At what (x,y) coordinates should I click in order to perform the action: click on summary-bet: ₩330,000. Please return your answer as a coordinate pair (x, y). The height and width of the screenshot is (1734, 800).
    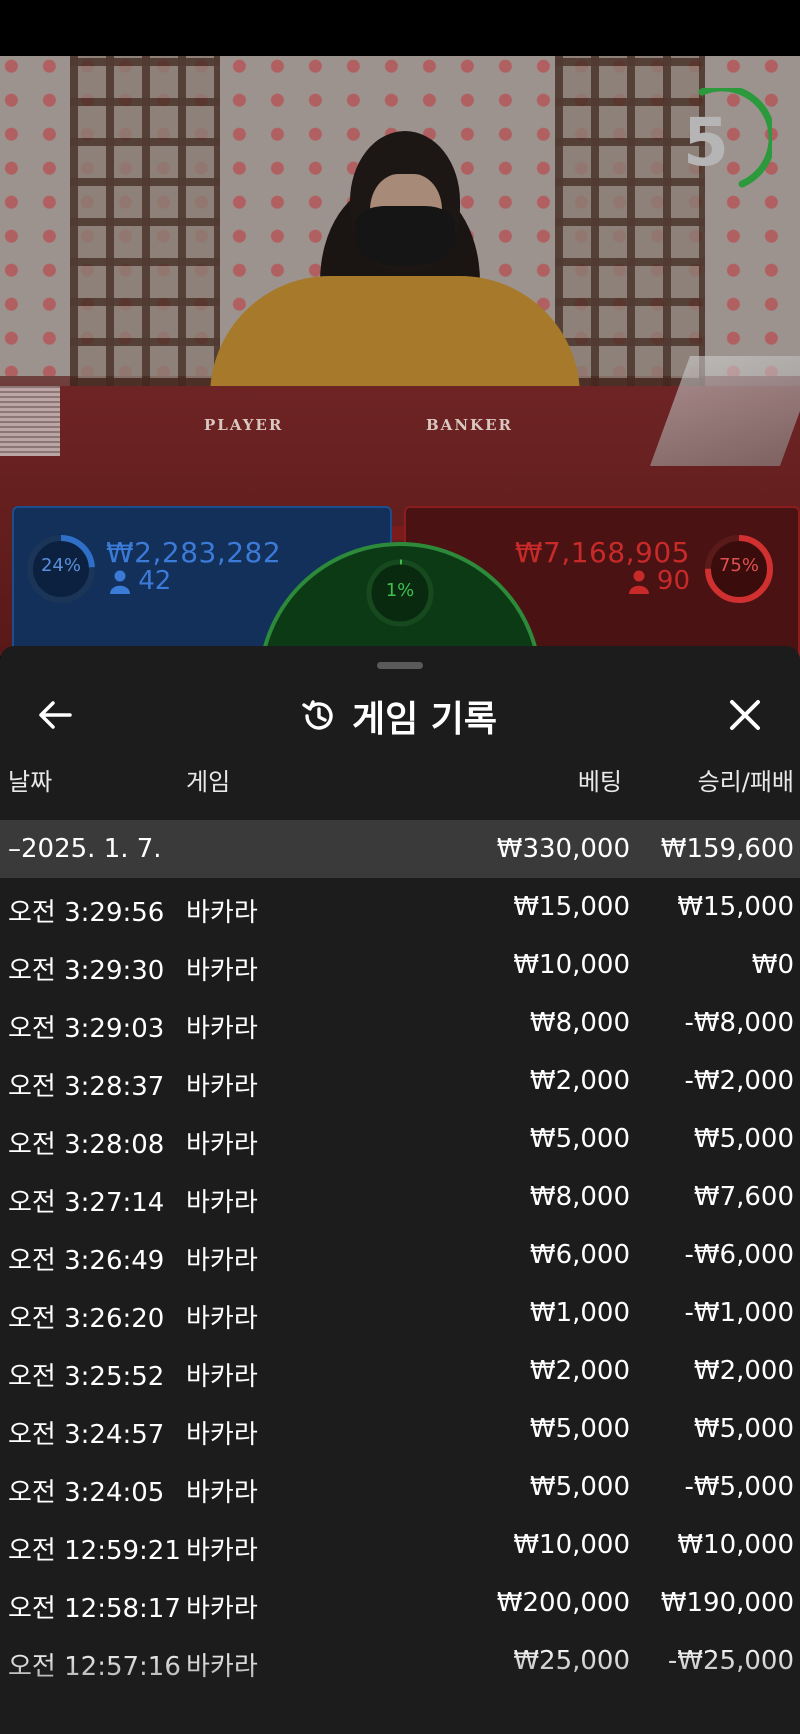
    Looking at the image, I should click on (563, 849).